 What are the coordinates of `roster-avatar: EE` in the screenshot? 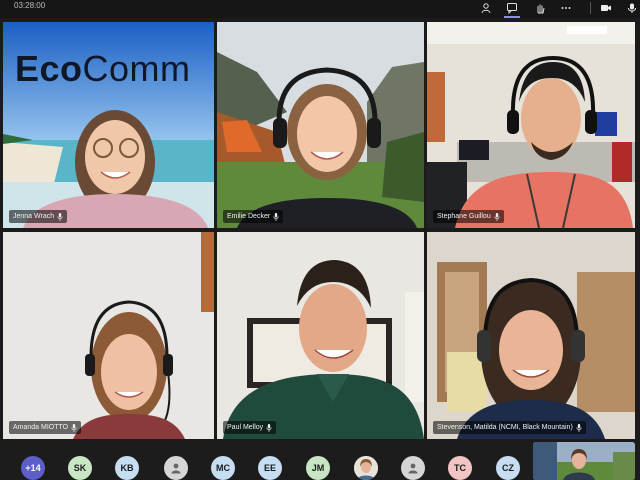 It's located at (270, 468).